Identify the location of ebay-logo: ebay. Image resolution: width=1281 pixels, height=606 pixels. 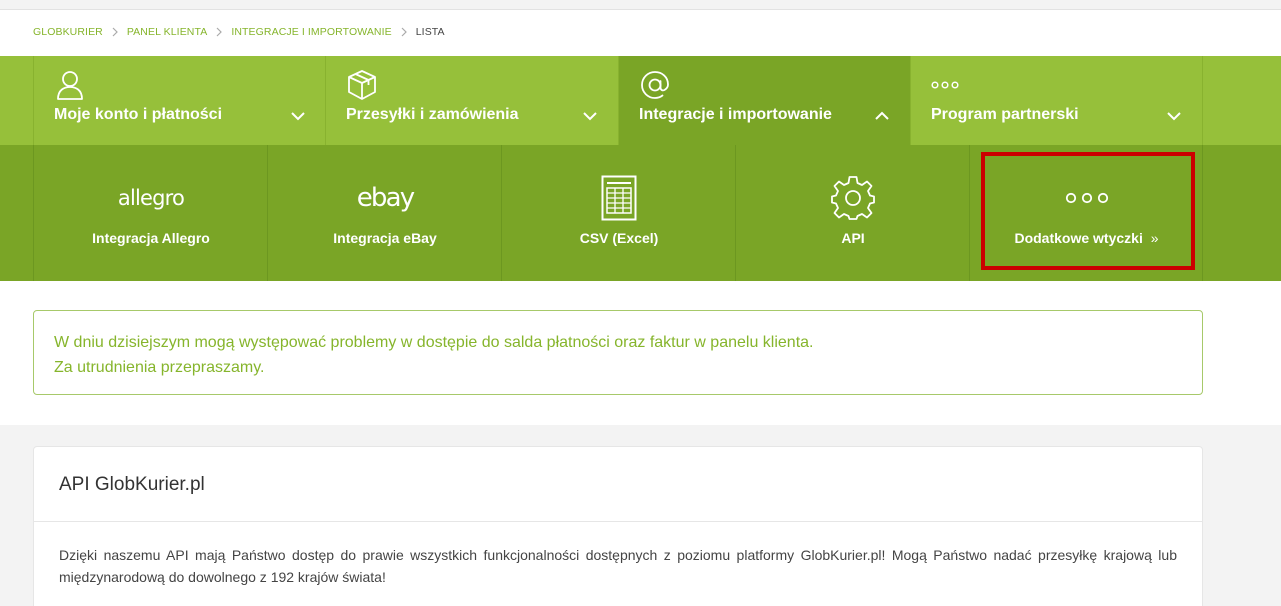
(385, 198).